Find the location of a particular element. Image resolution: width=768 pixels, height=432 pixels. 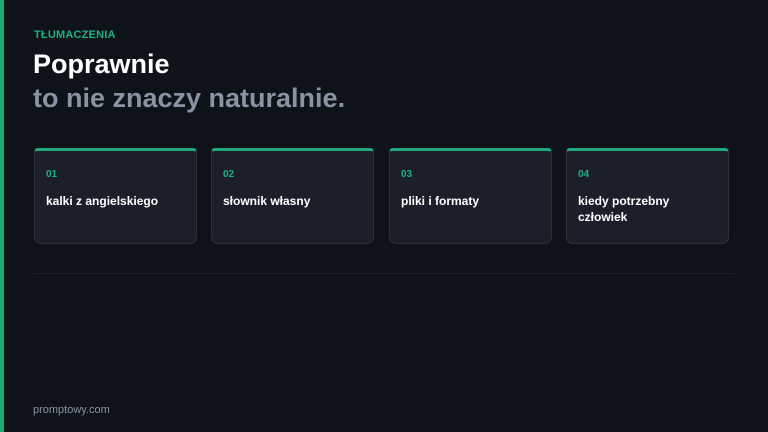

card-label: słownik własny is located at coordinates (267, 201).